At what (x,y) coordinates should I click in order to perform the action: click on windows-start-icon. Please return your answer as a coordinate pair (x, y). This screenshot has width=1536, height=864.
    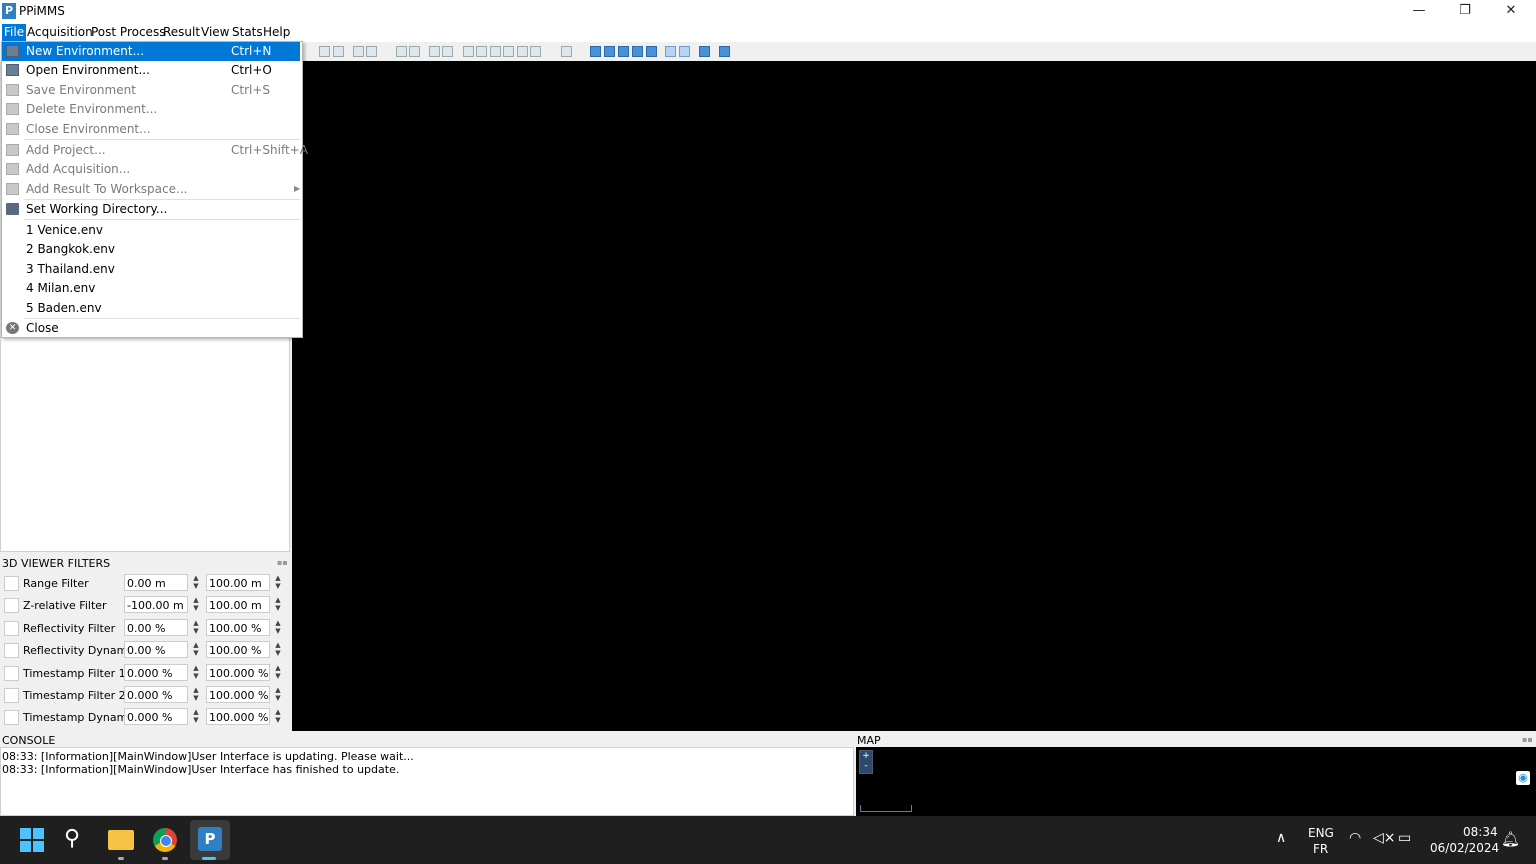
    Looking at the image, I should click on (32, 840).